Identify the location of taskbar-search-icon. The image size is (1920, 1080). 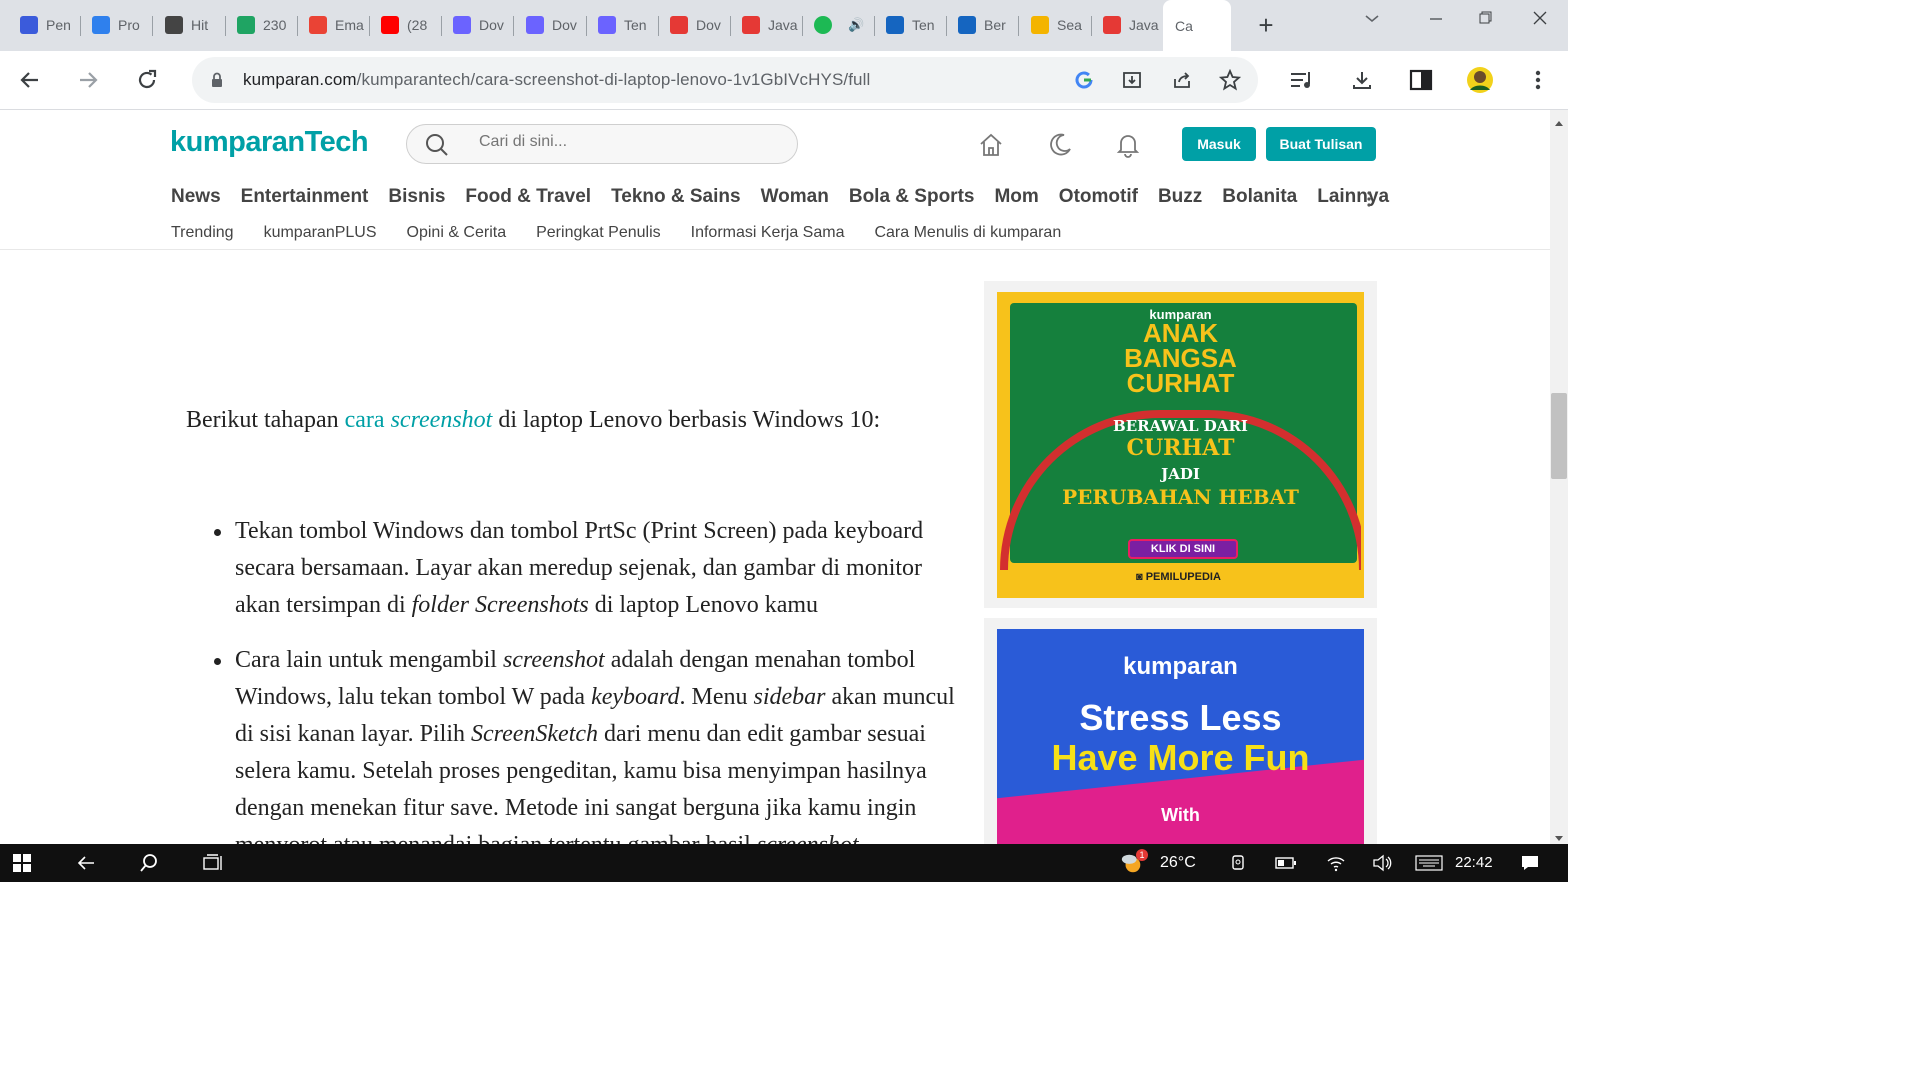
(149, 863).